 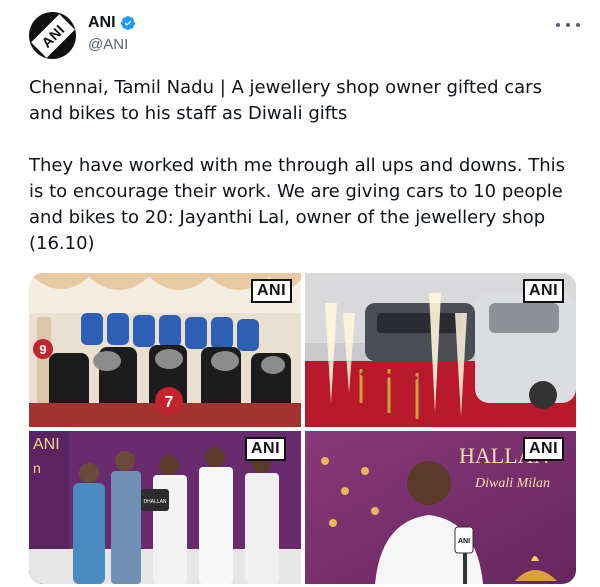 What do you see at coordinates (154, 502) in the screenshot?
I see `certificate-text: DHALLAN` at bounding box center [154, 502].